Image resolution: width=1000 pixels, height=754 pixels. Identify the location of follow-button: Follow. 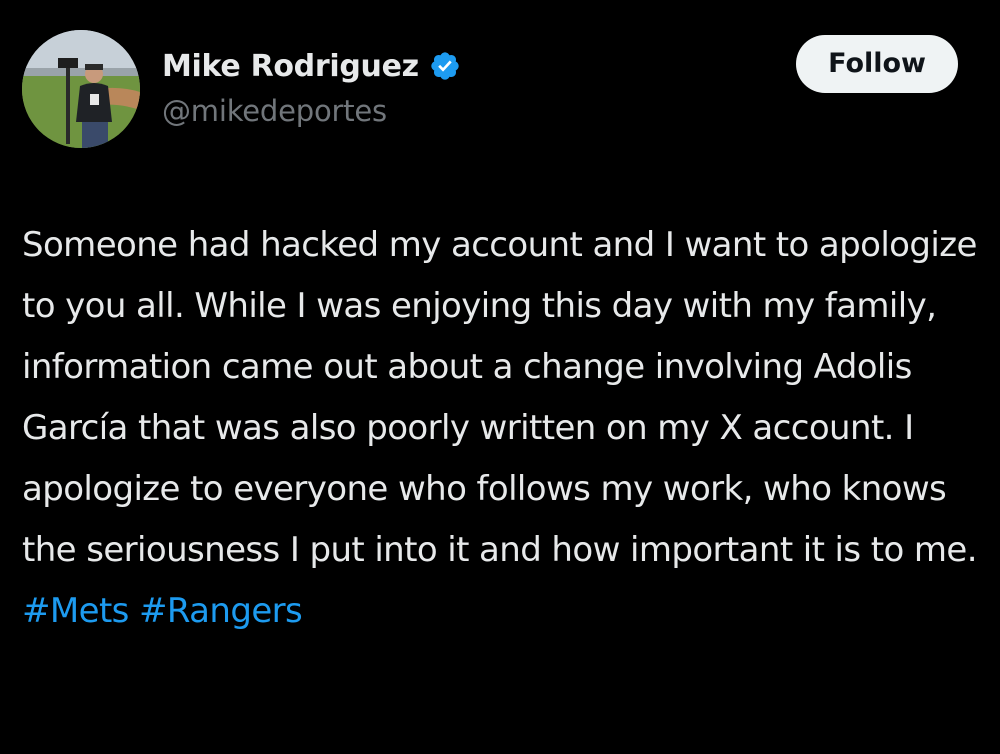
(877, 64).